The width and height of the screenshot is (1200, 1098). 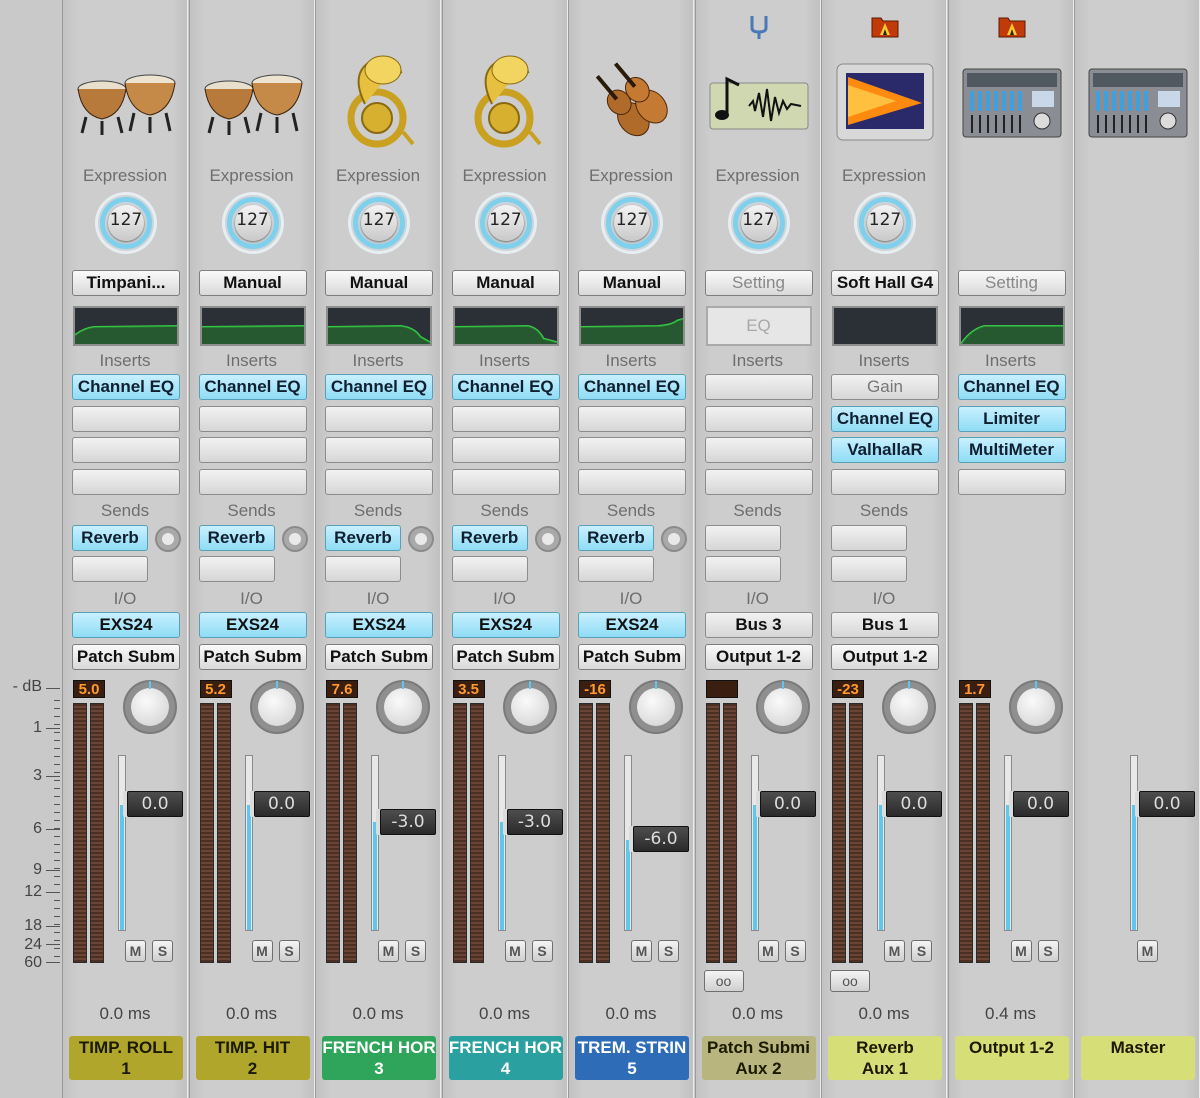 I want to click on french-horn-icon, so click(x=506, y=102).